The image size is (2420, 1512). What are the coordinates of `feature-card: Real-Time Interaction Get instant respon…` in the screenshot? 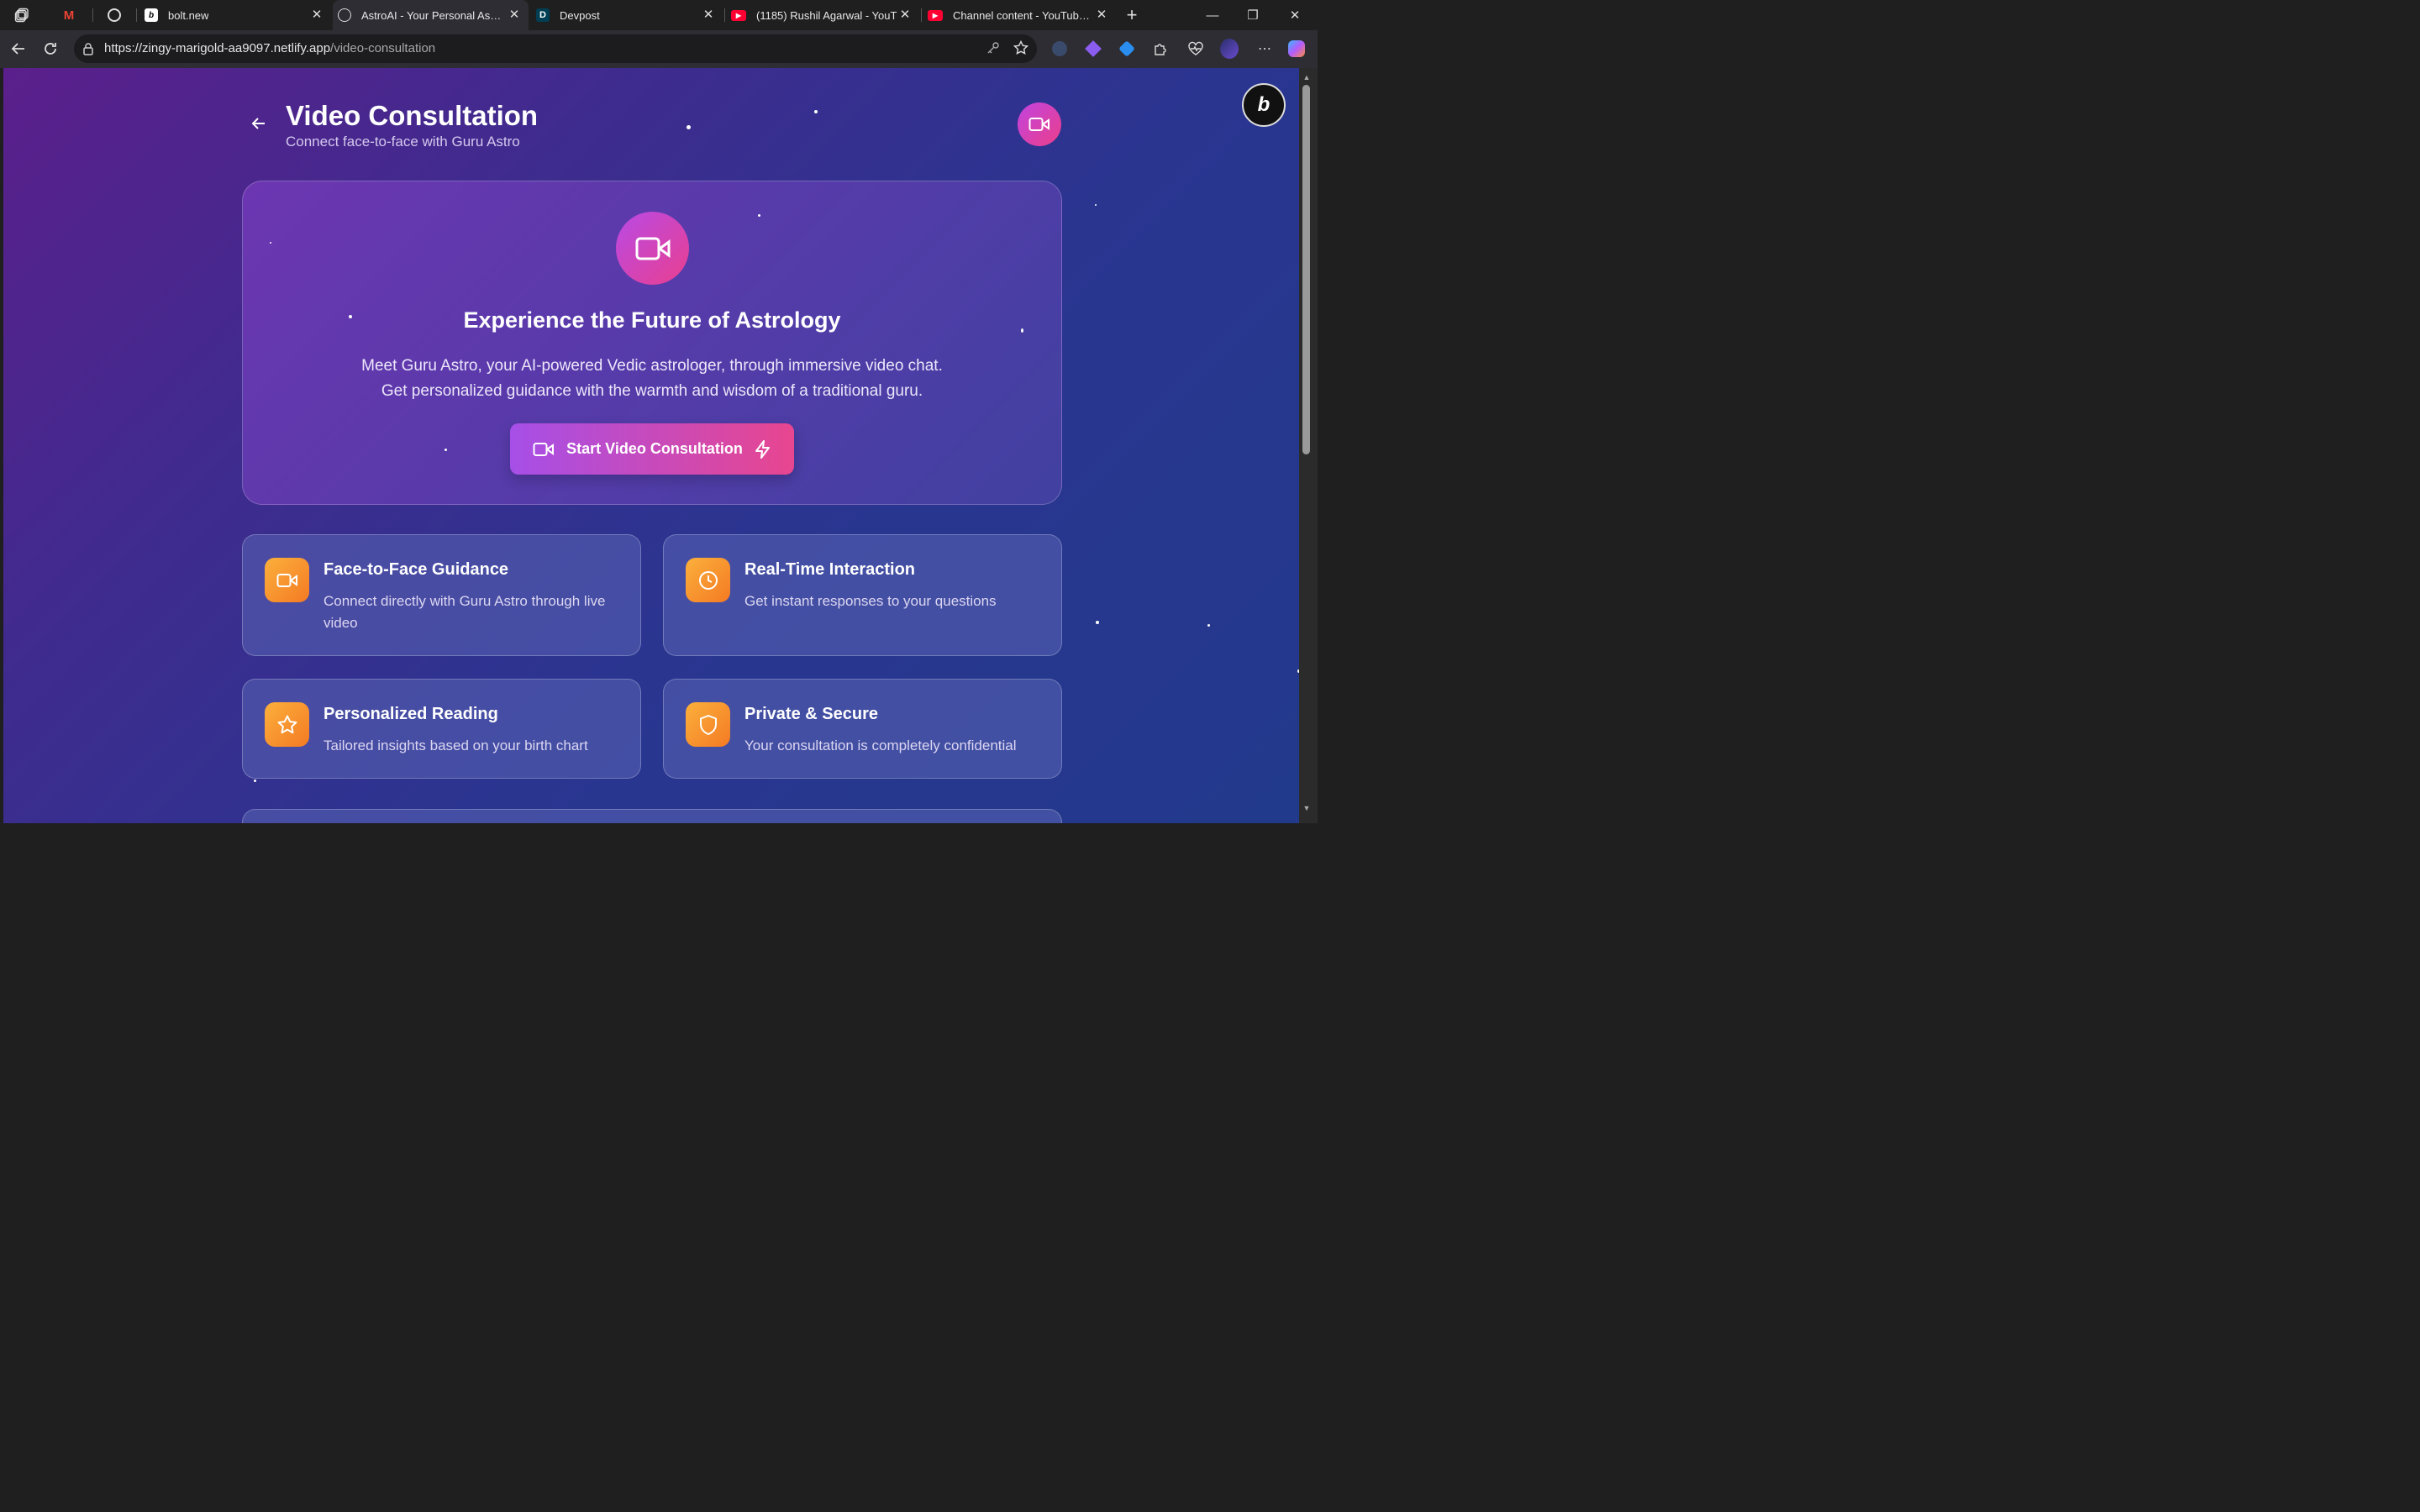 It's located at (863, 595).